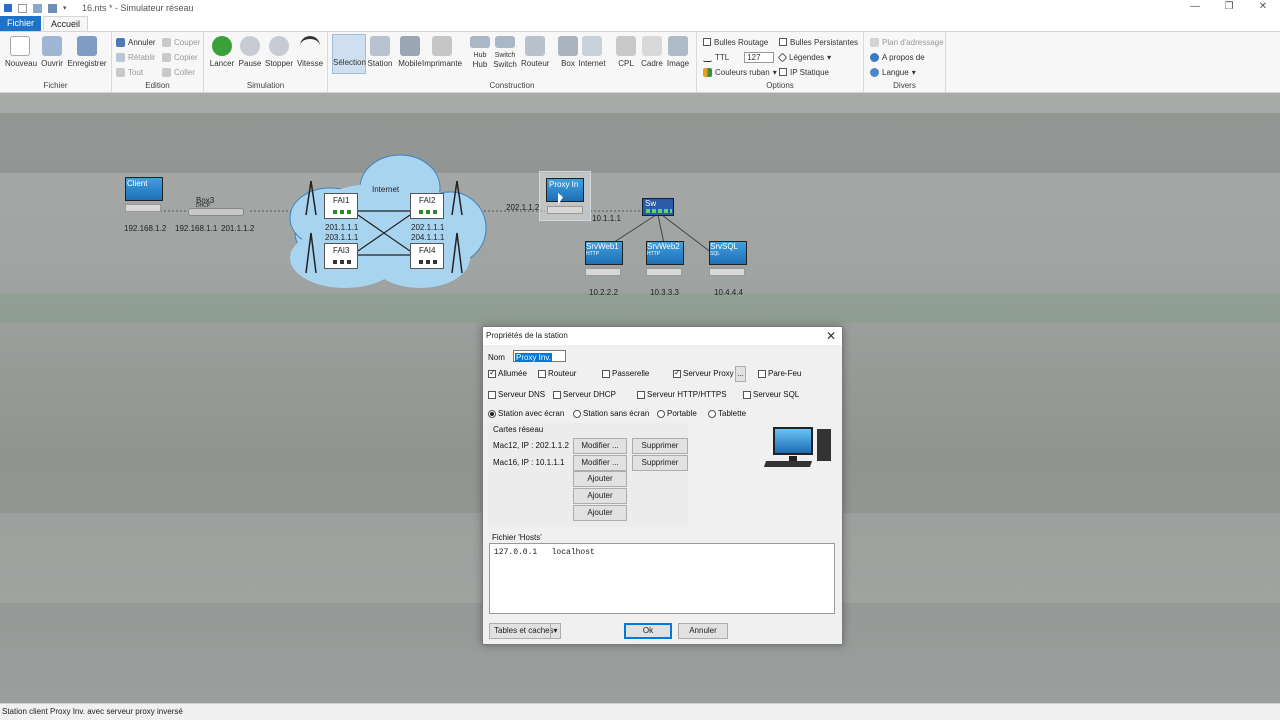 The height and width of the screenshot is (720, 1280). What do you see at coordinates (480, 52) in the screenshot?
I see `construction-hub-button: Hub Hub` at bounding box center [480, 52].